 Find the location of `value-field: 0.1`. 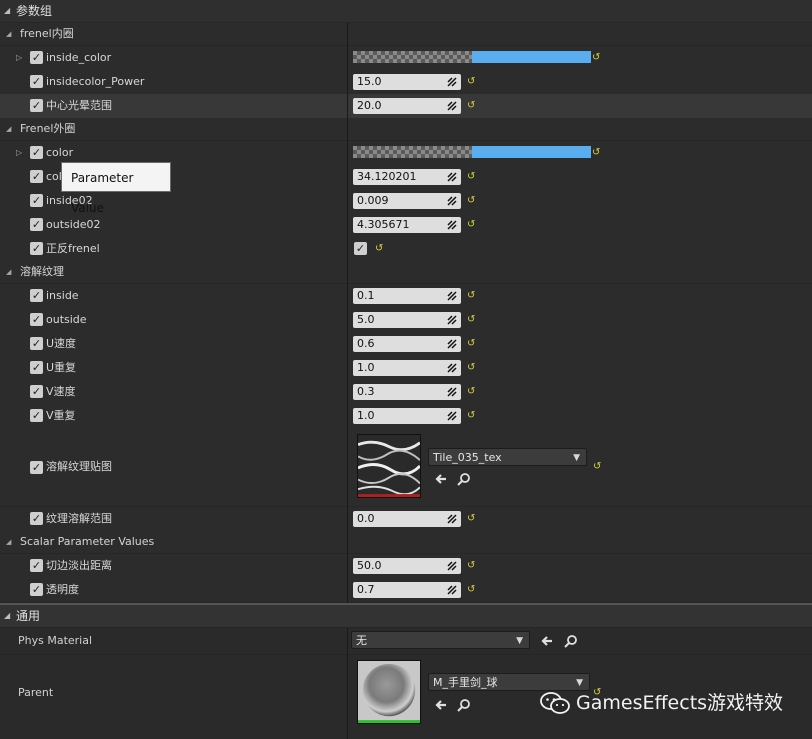

value-field: 0.1 is located at coordinates (407, 296).